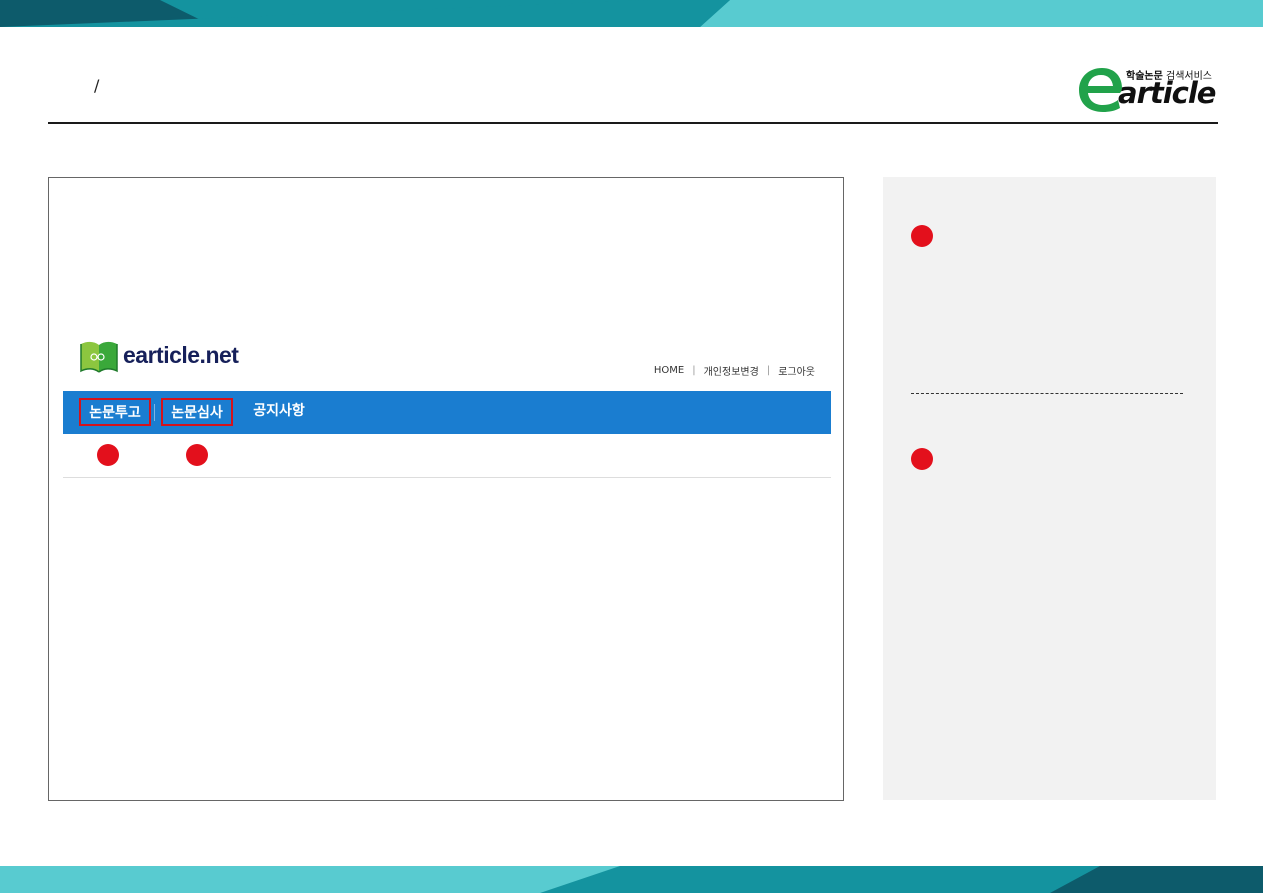  What do you see at coordinates (279, 412) in the screenshot?
I see `gnb-item-notices: 공지사항` at bounding box center [279, 412].